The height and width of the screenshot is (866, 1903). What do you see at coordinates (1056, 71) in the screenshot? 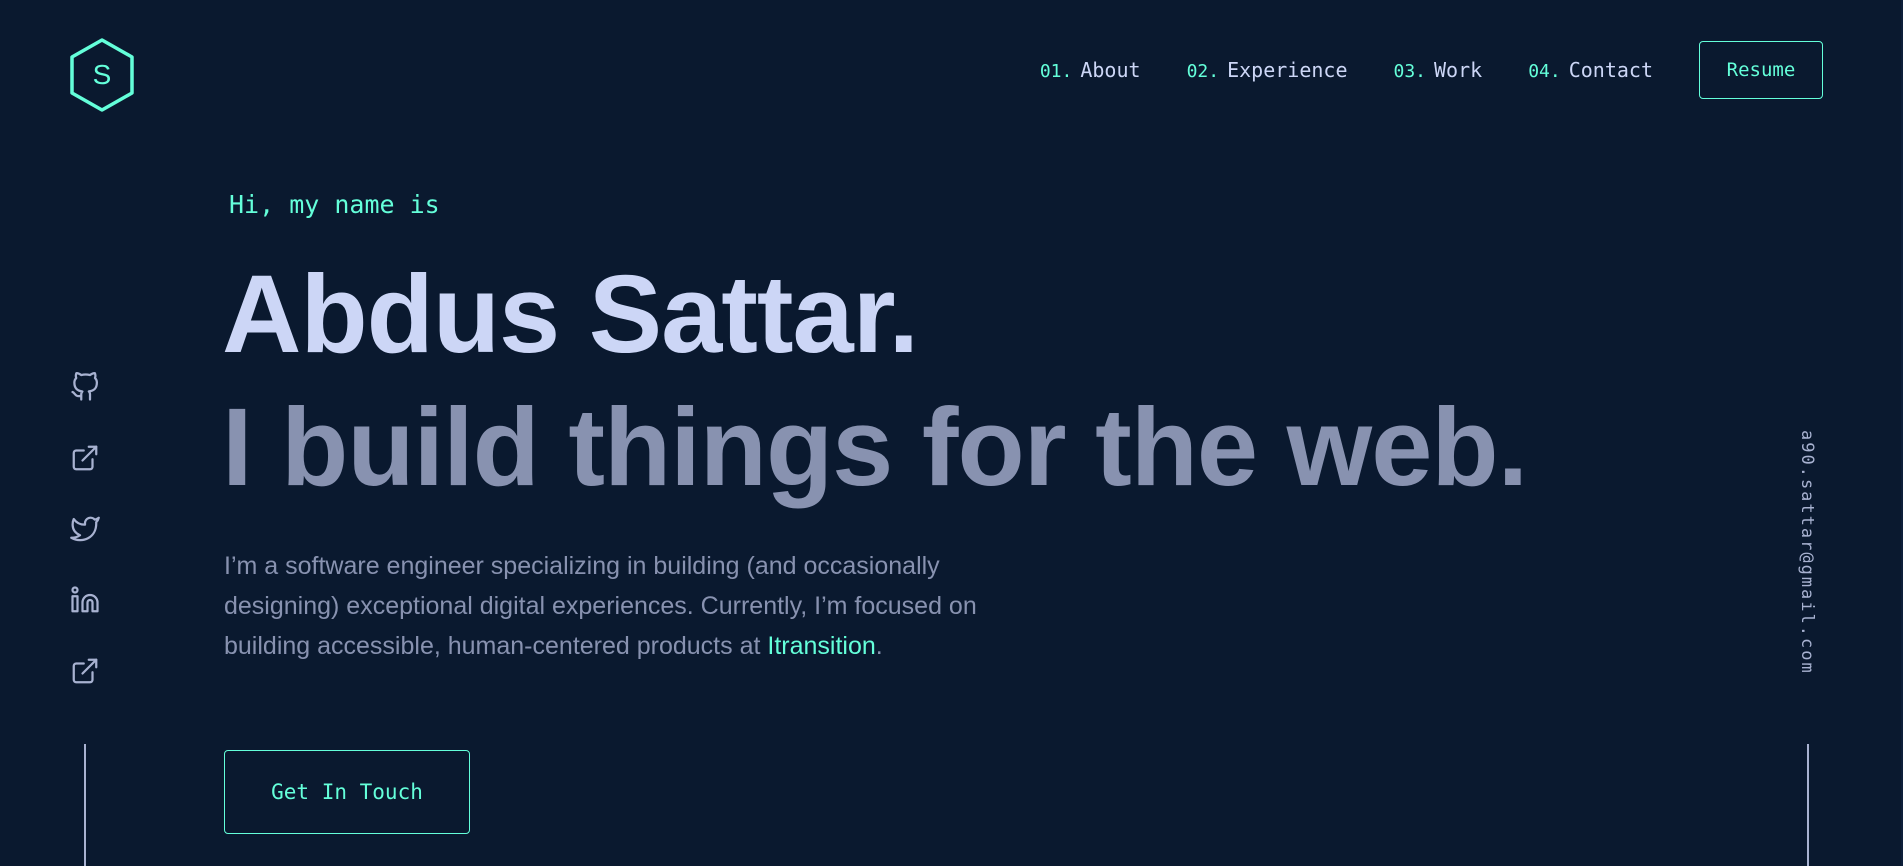
I see `nav-number: 01.` at bounding box center [1056, 71].